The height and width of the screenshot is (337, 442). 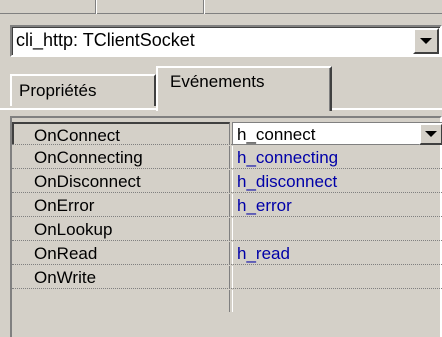 What do you see at coordinates (217, 81) in the screenshot?
I see `tab-events-label: Evénements` at bounding box center [217, 81].